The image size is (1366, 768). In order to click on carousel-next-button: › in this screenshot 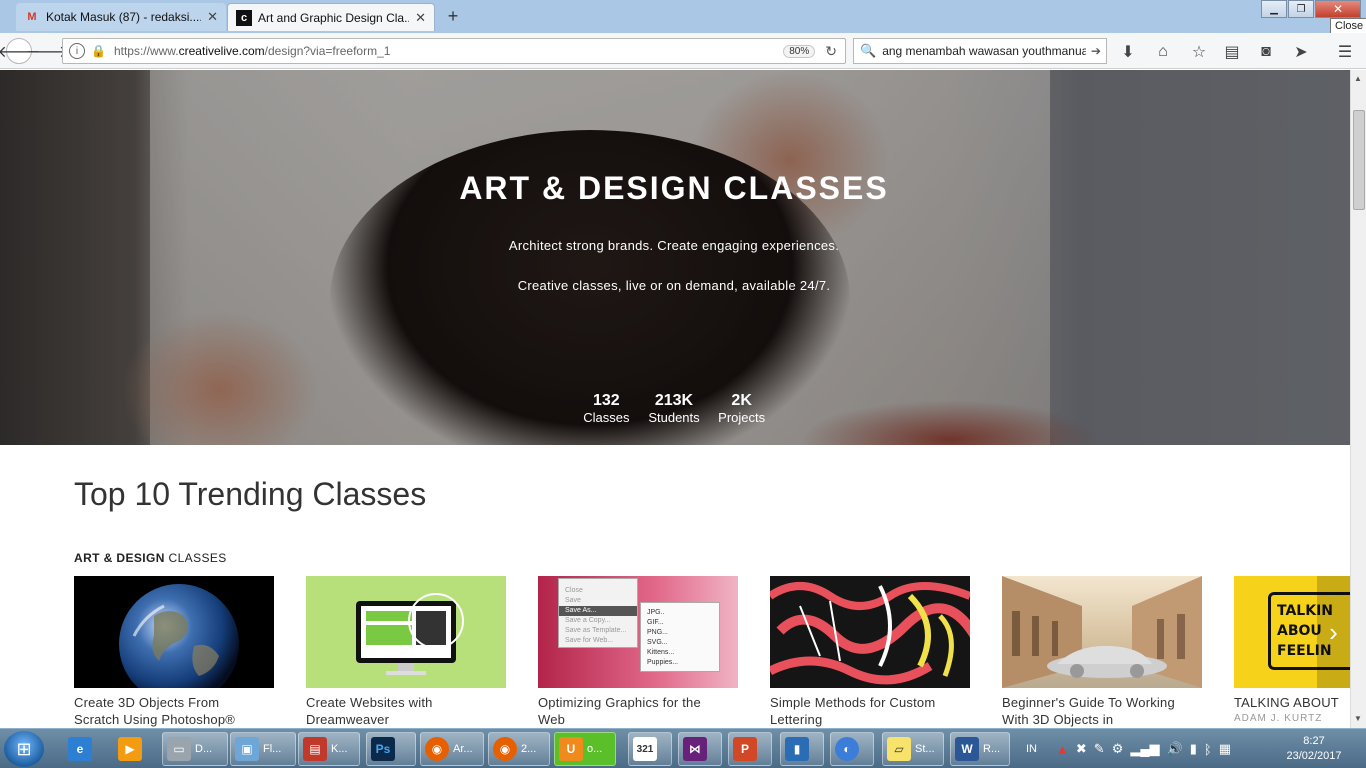, I will do `click(1333, 632)`.